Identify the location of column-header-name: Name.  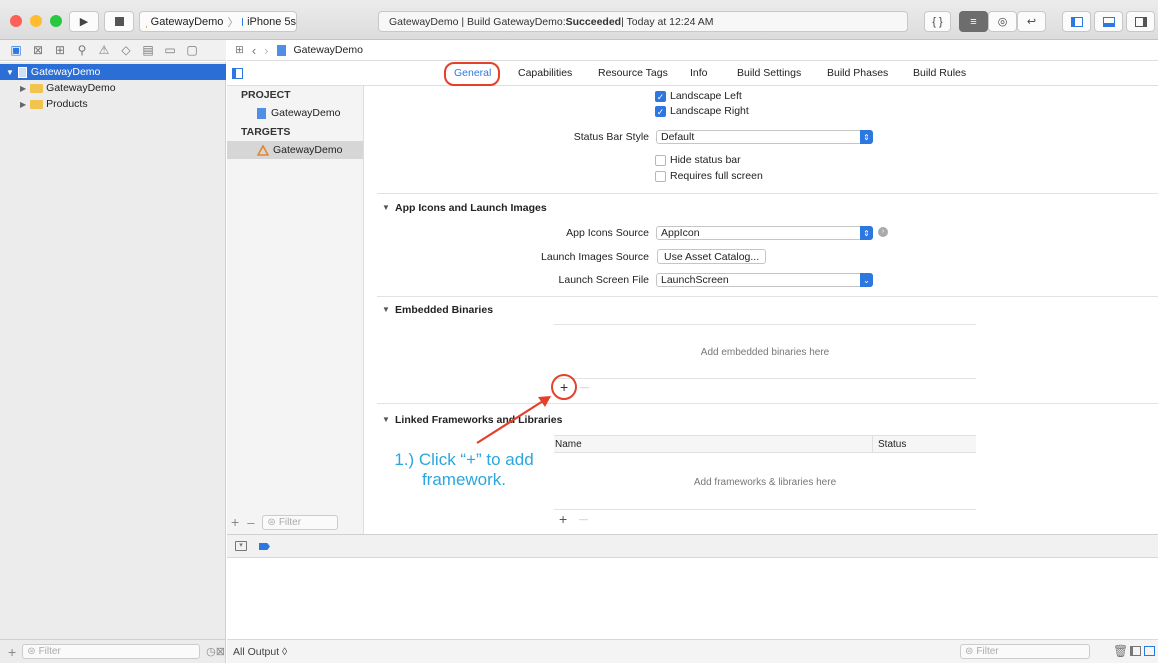
(568, 444).